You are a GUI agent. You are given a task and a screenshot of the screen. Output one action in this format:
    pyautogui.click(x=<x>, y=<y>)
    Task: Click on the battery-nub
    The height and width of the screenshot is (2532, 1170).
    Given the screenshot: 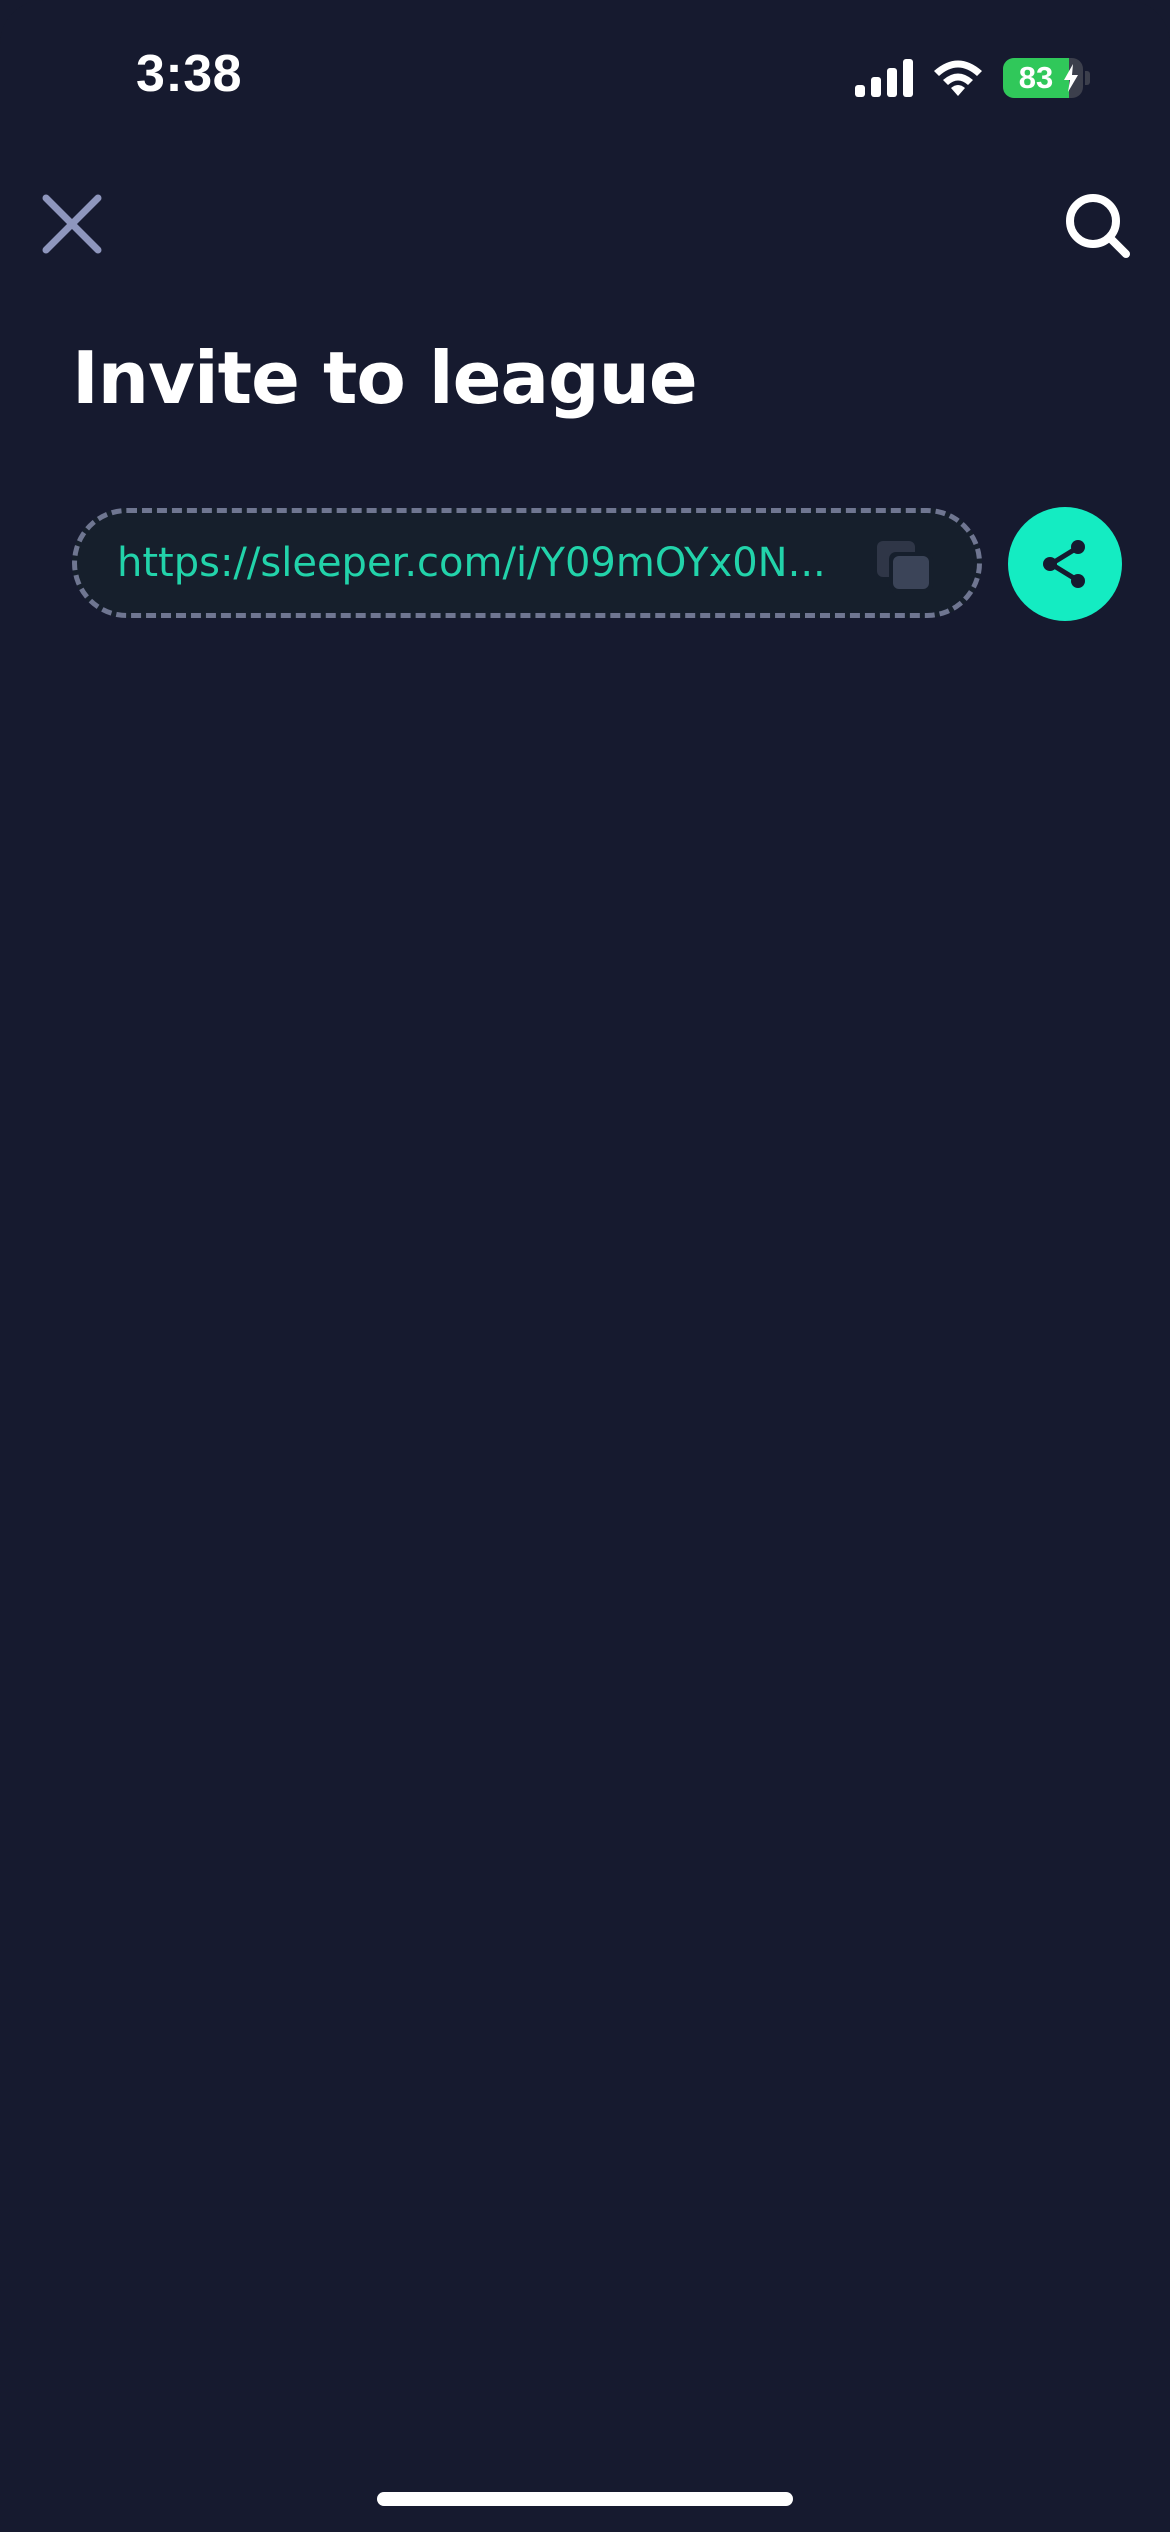 What is the action you would take?
    pyautogui.click(x=1087, y=78)
    